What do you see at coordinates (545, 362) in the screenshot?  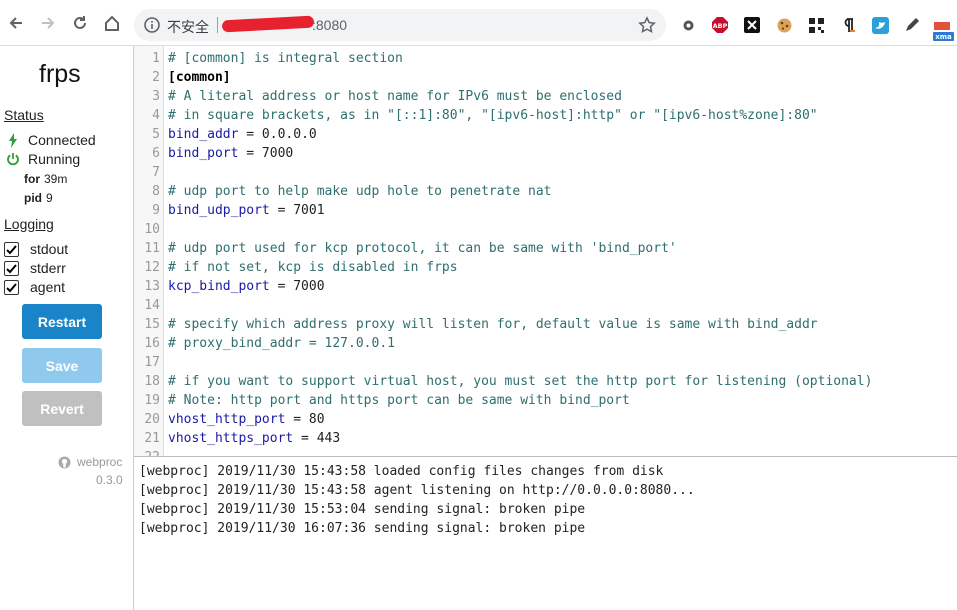 I see `code-line: 17` at bounding box center [545, 362].